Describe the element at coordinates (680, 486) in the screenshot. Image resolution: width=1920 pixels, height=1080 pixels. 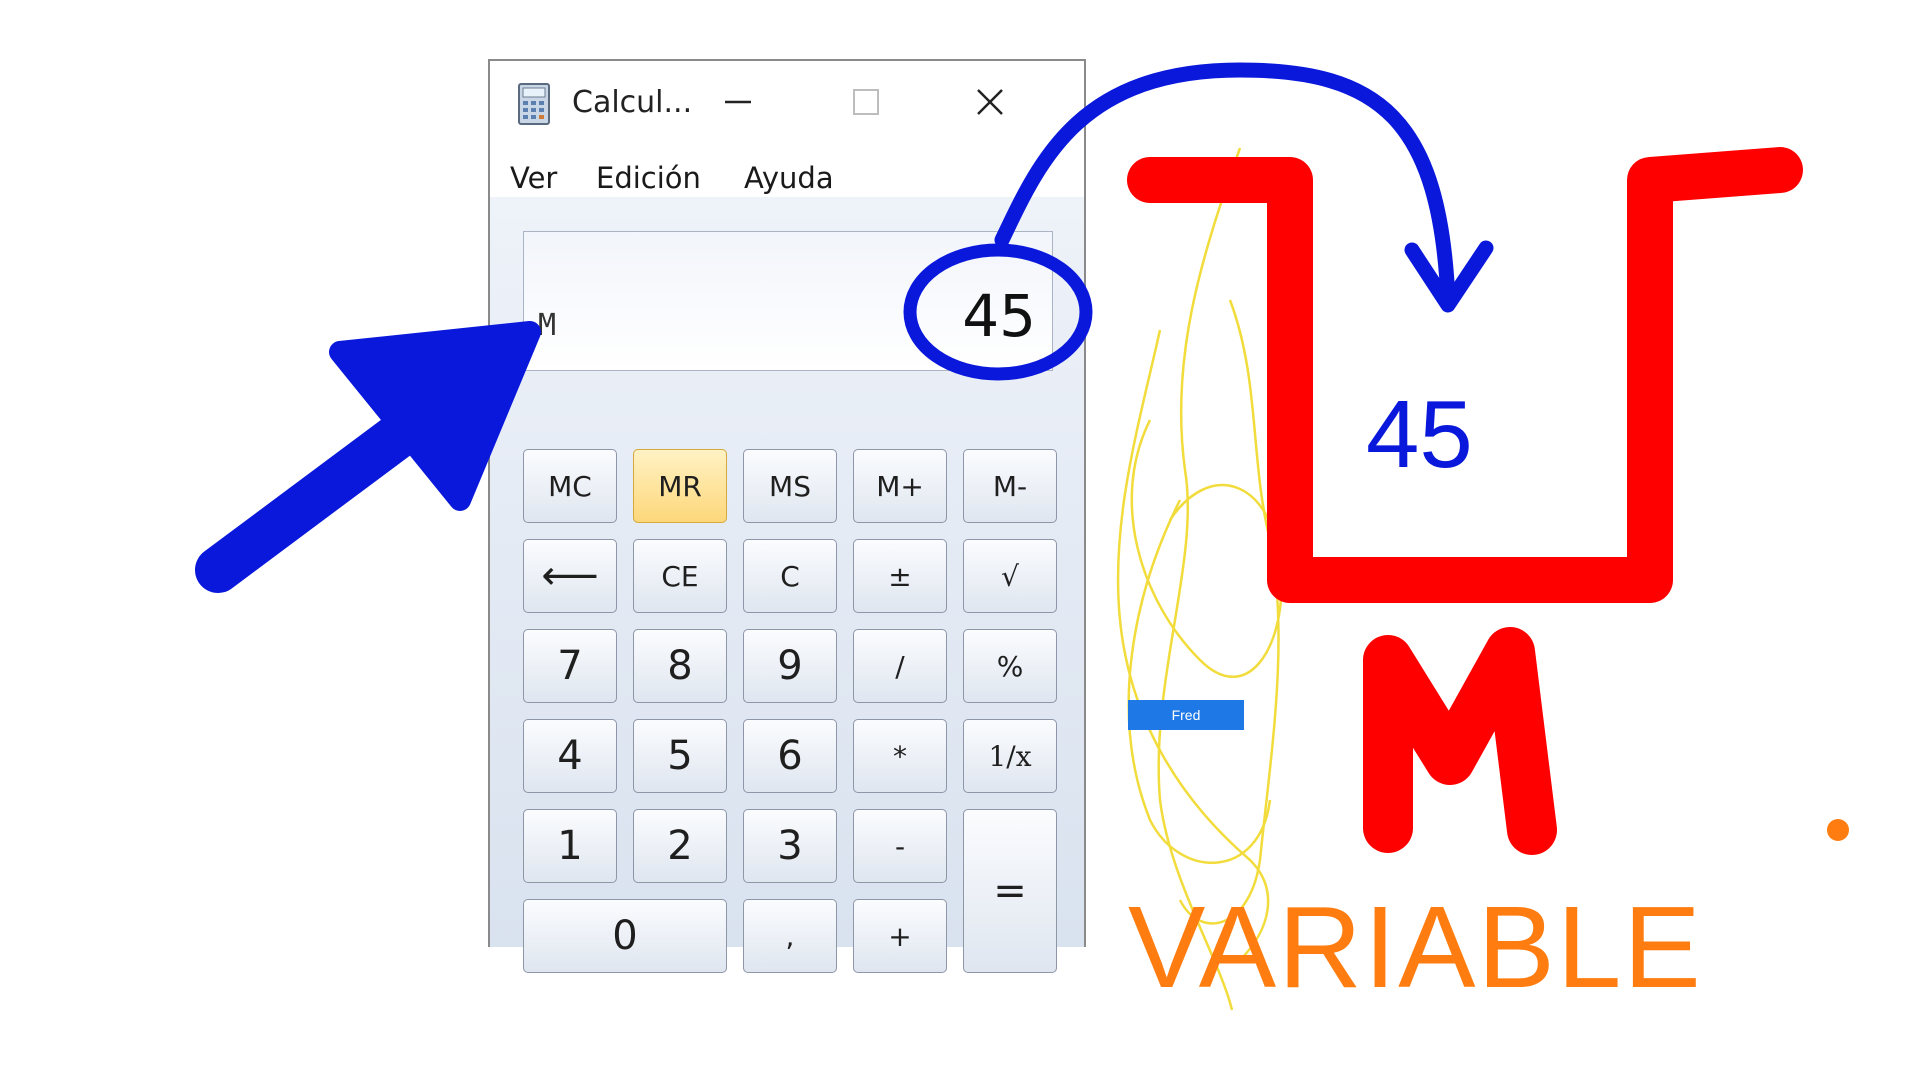
I see `key-mr: MR` at that location.